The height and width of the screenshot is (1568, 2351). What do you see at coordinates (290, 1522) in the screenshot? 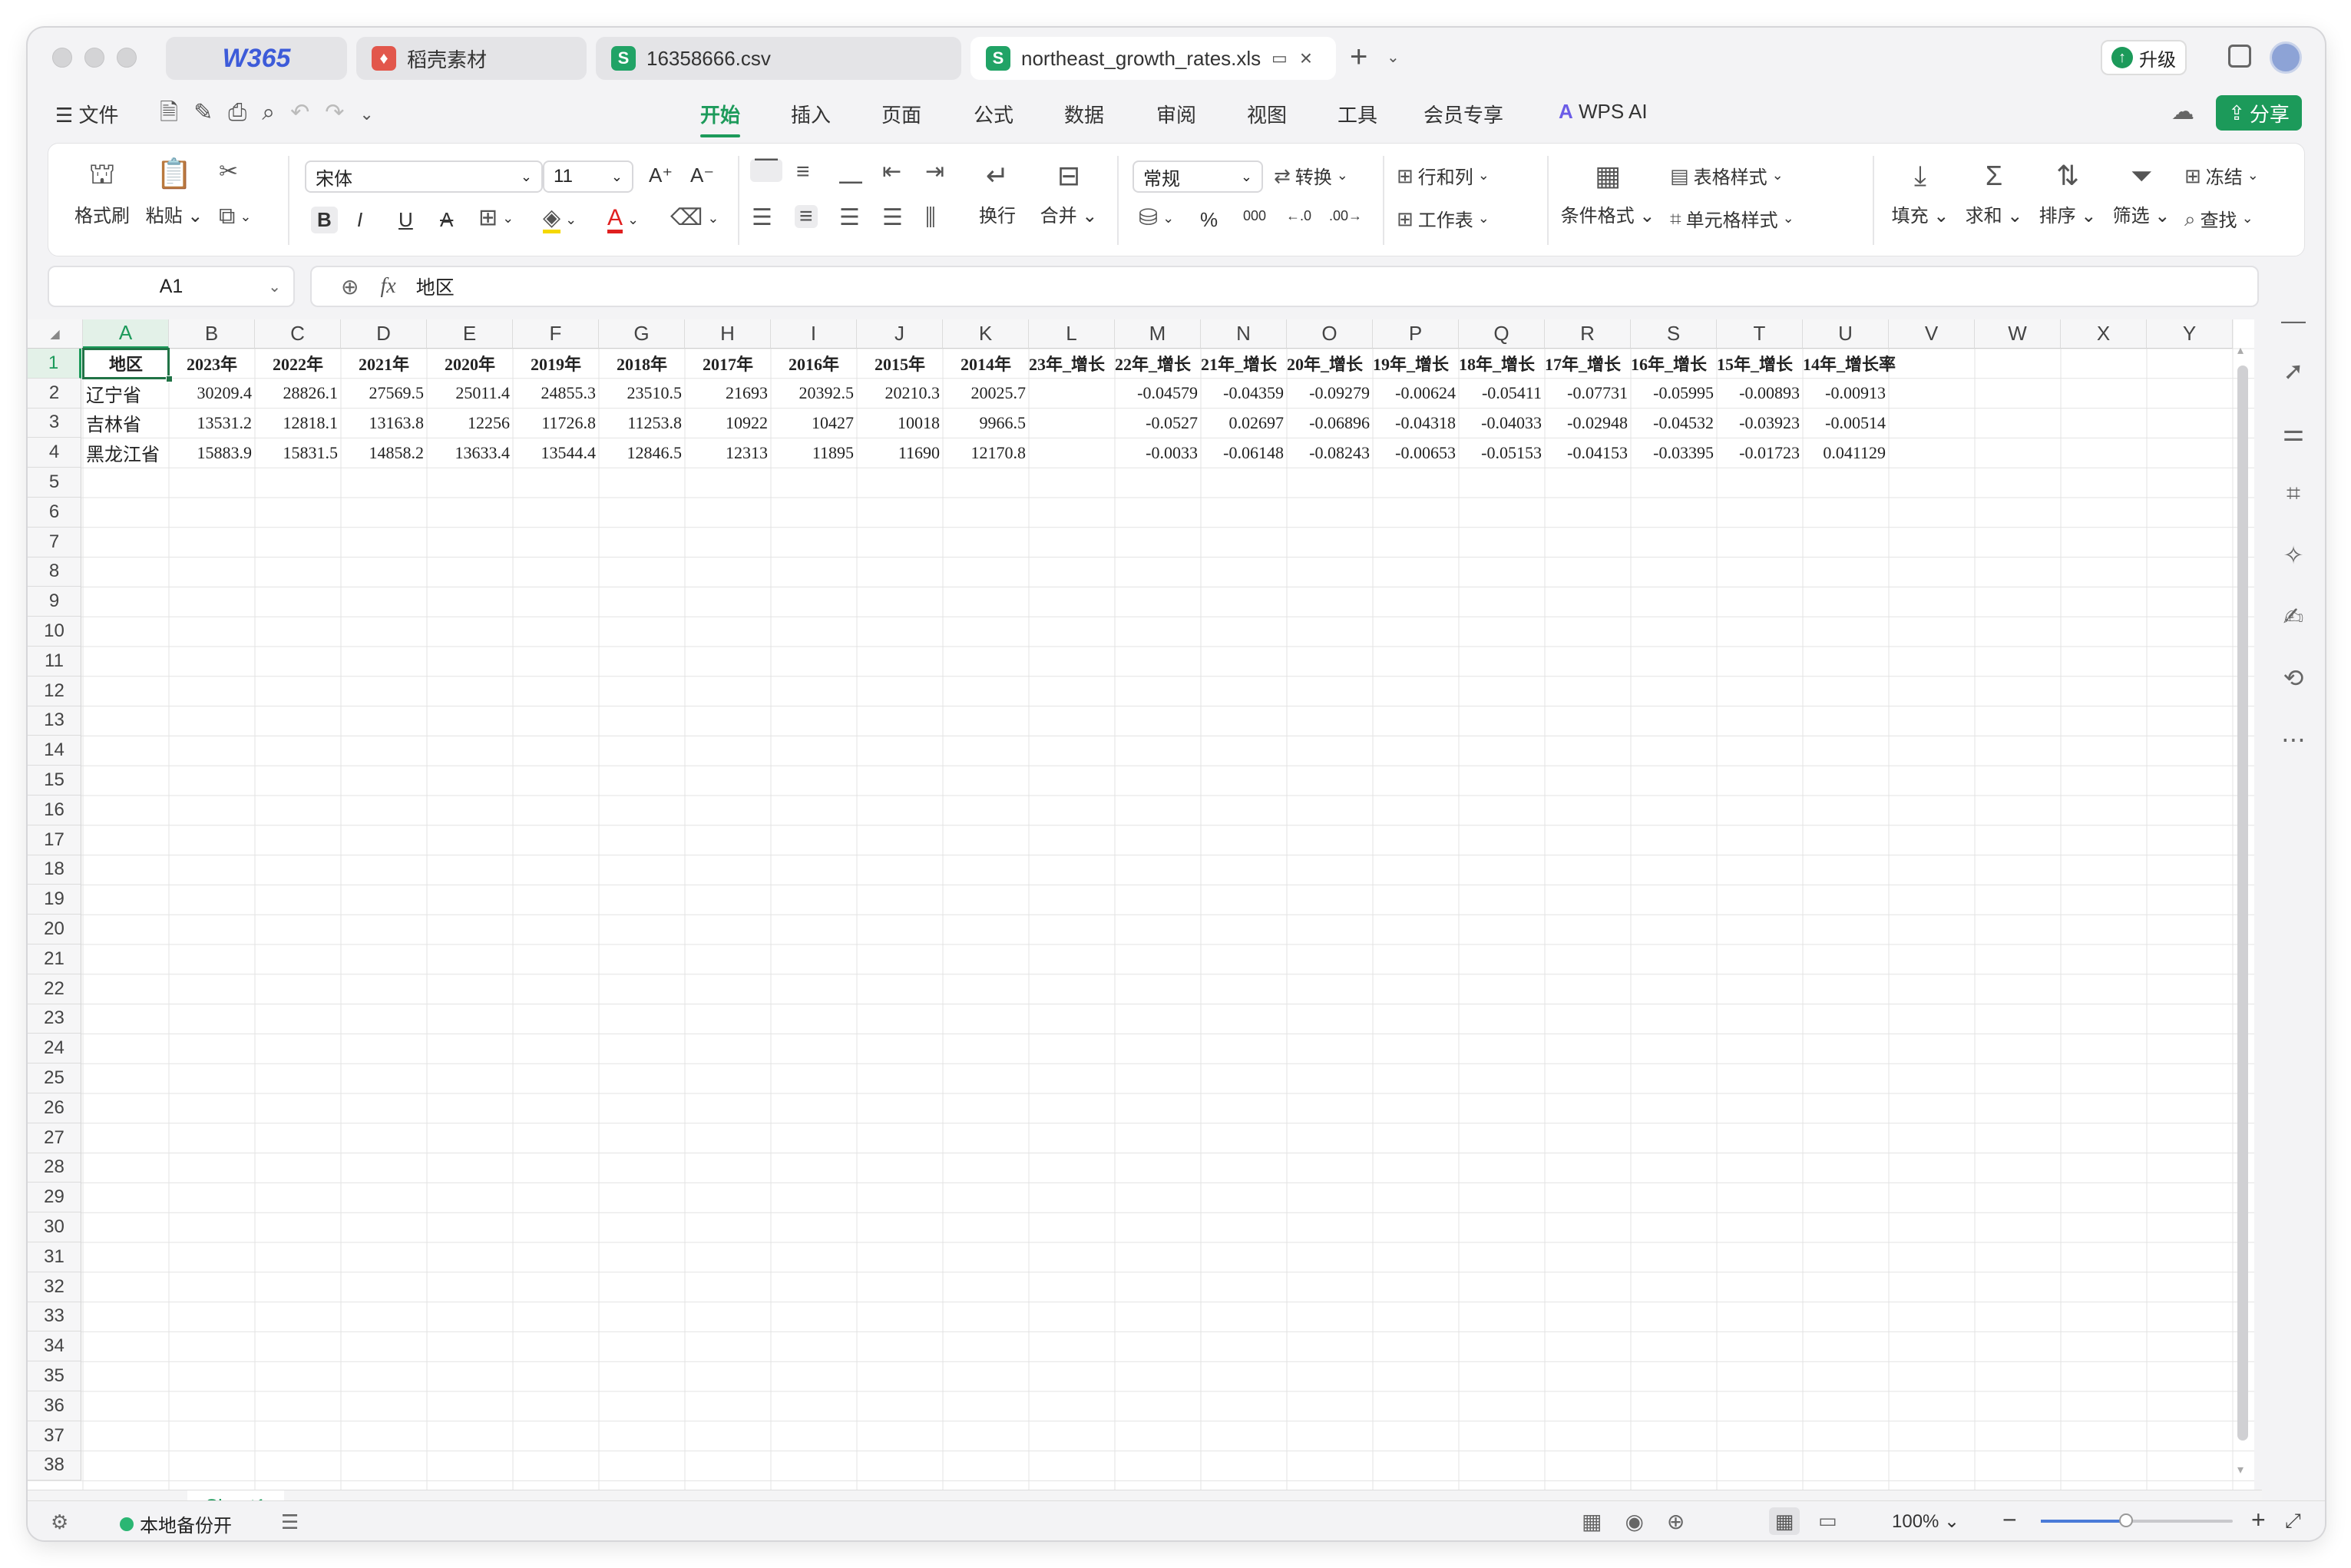
I see `notes-icon: ☰` at bounding box center [290, 1522].